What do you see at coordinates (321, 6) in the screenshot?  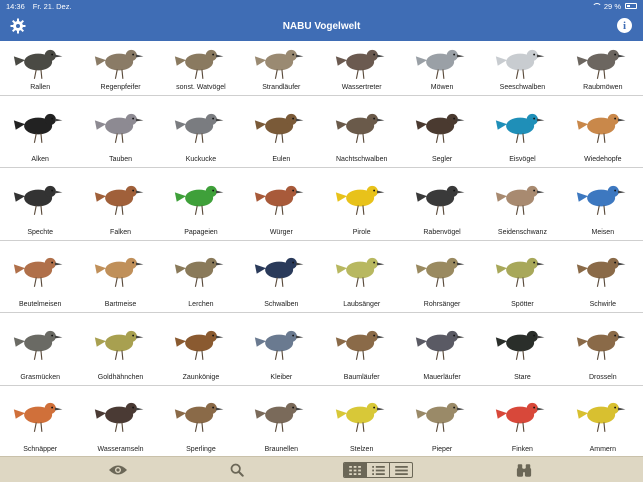 I see `status-bar: 14:36 Fr. 21. Dez. 29 %` at bounding box center [321, 6].